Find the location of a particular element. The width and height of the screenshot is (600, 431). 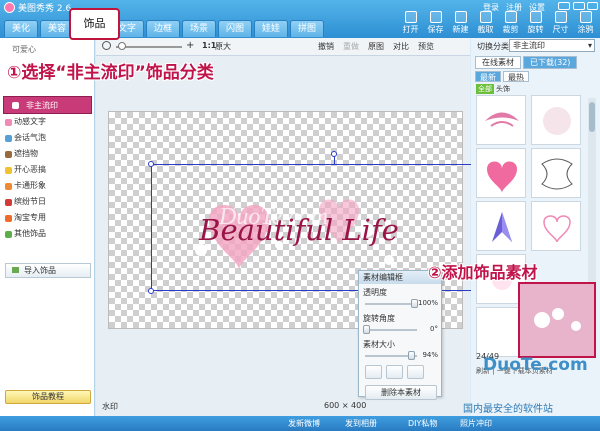

app-title: 美图秀秀 2.6 is located at coordinates (45, 9).